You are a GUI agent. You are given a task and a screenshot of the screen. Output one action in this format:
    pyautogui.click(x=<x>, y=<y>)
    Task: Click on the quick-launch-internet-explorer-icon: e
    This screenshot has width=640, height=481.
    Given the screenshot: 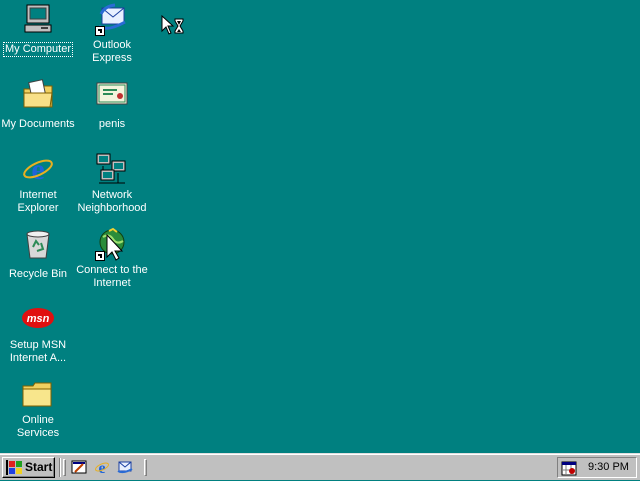 What is the action you would take?
    pyautogui.click(x=102, y=467)
    